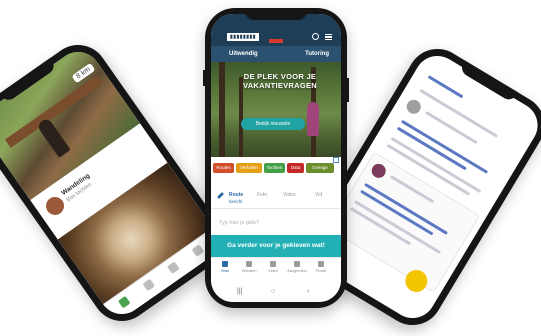 The height and width of the screenshot is (336, 541). What do you see at coordinates (317, 54) in the screenshot?
I see `nav-item-right: Tutoring` at bounding box center [317, 54].